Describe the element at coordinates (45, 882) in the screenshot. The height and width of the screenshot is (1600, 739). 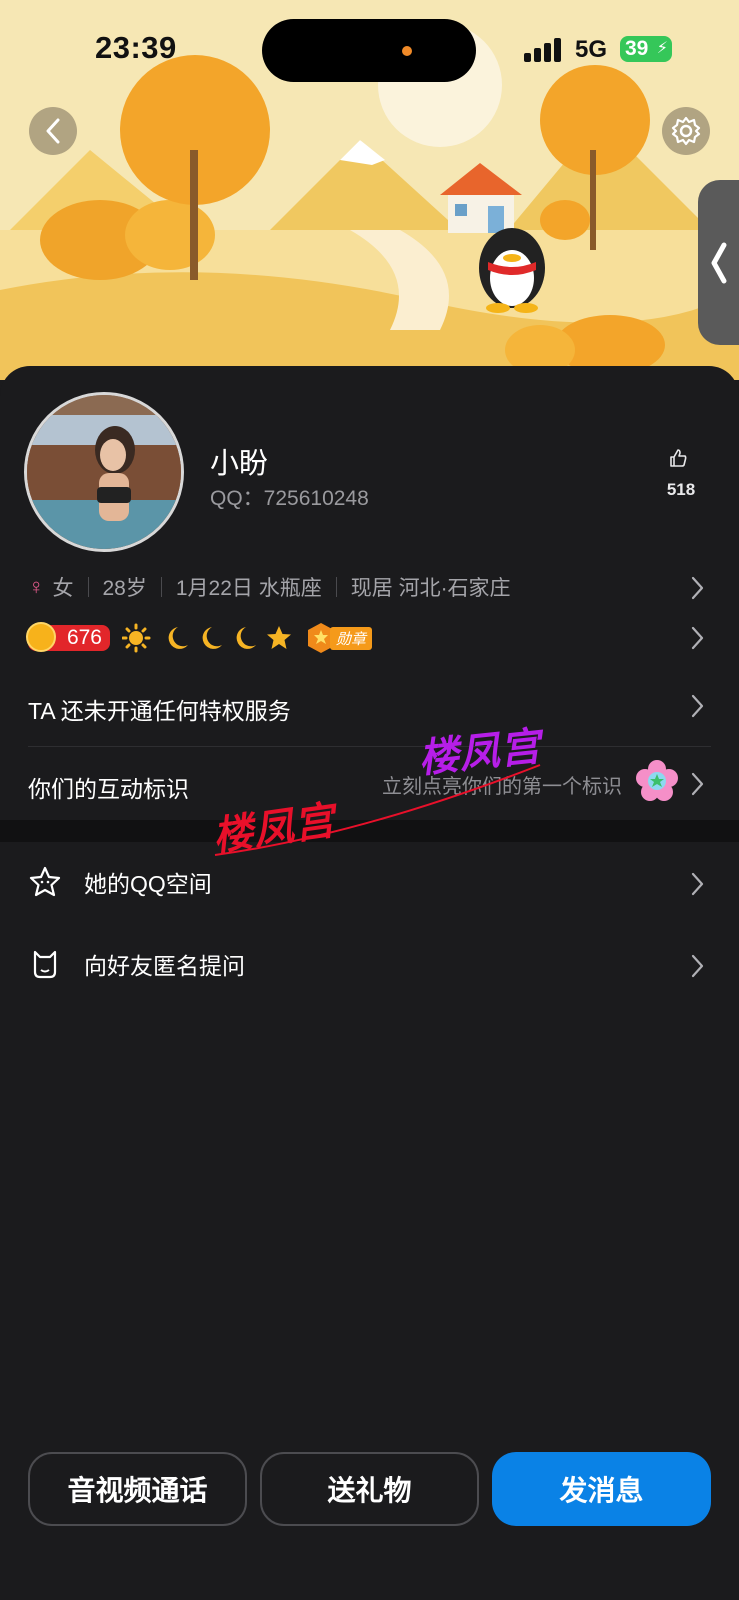
I see `star-face-icon` at that location.